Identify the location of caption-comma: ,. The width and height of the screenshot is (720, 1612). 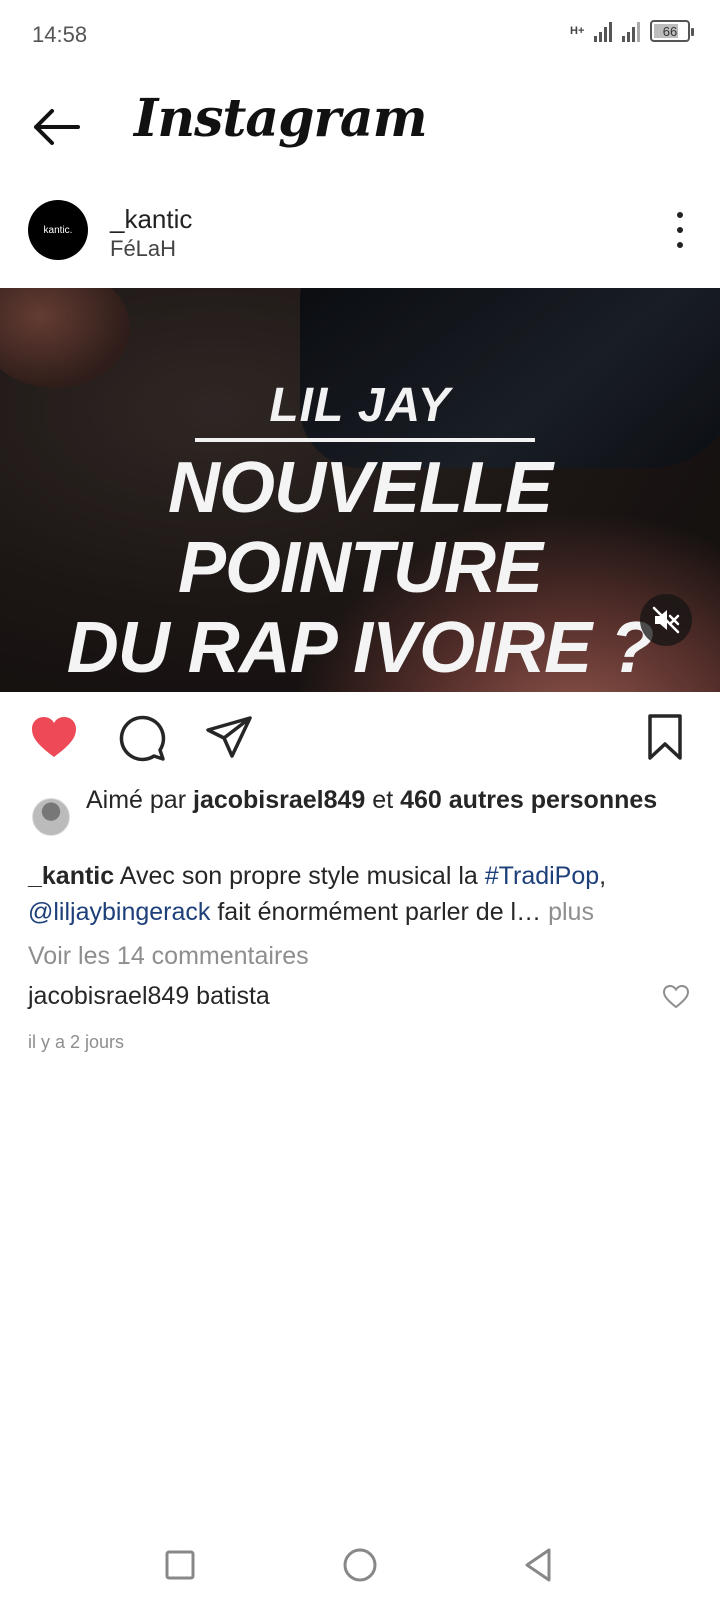
(603, 876).